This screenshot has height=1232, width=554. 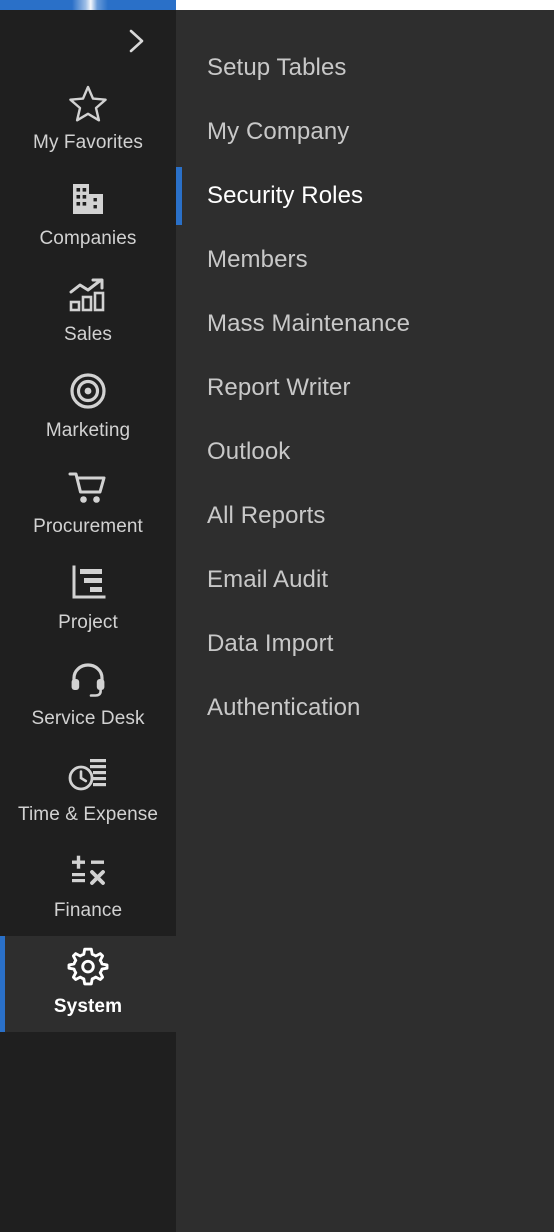 What do you see at coordinates (88, 967) in the screenshot?
I see `gear-icon` at bounding box center [88, 967].